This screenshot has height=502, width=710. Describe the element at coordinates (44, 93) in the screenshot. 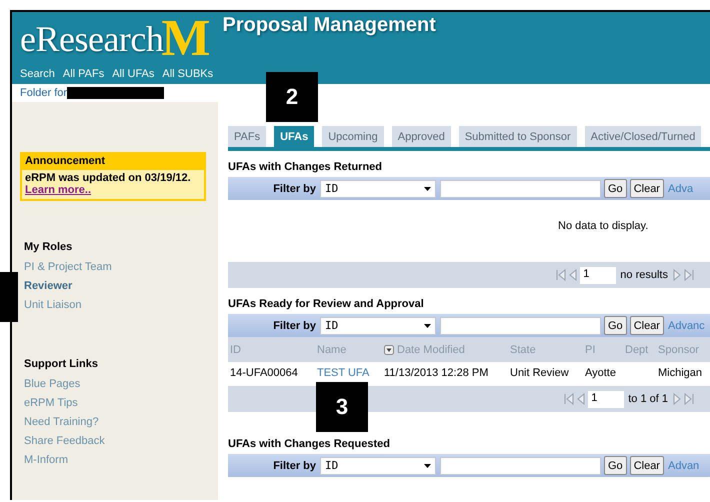

I see `folder-label: Folder for` at that location.